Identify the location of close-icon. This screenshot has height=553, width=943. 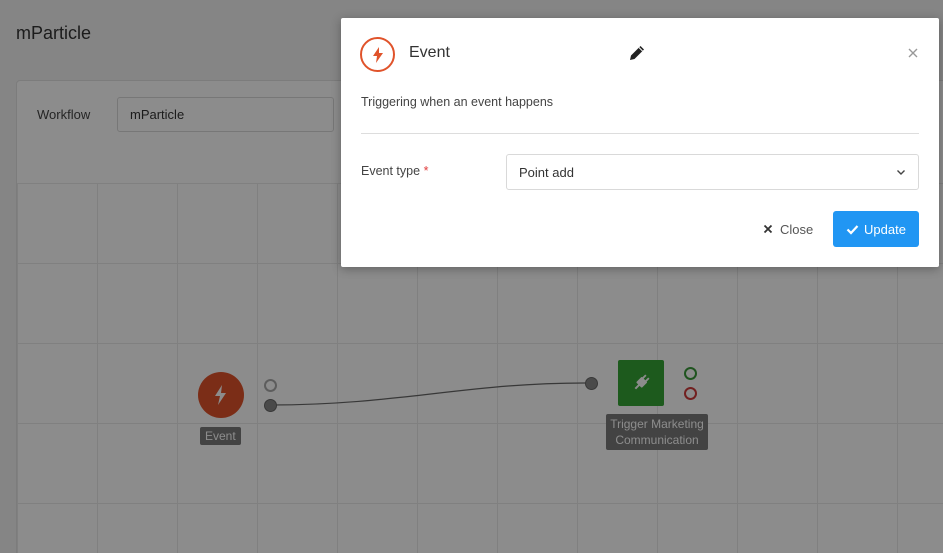
(913, 53).